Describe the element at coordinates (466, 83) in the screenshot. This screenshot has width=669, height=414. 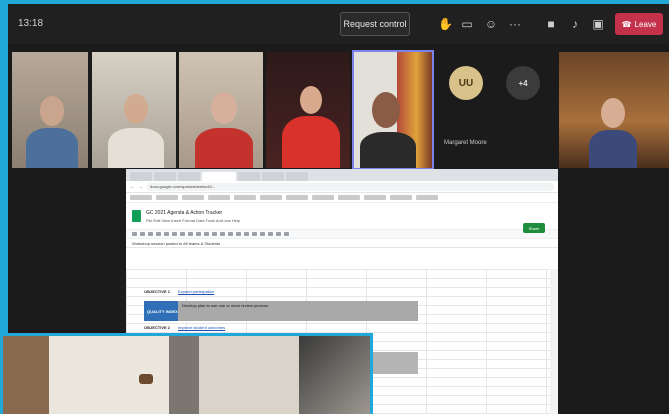
I see `avatar: UU` at that location.